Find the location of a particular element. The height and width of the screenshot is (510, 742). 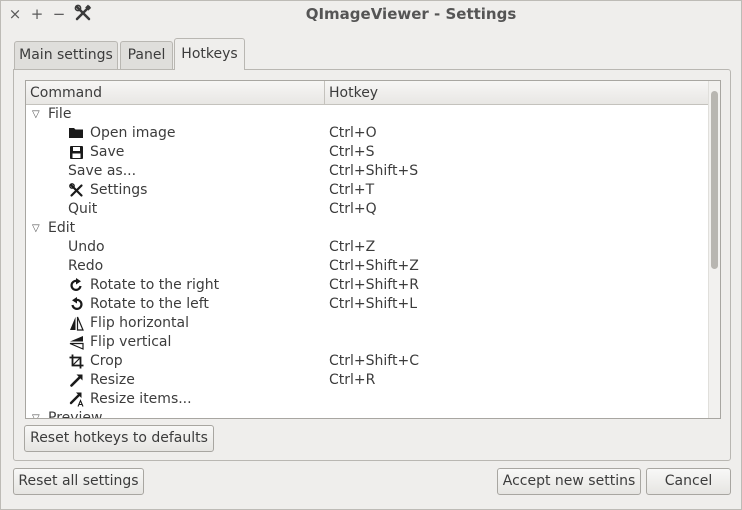

tree-row-redo: Redo Ctrl+Shift+Z is located at coordinates (367, 266).